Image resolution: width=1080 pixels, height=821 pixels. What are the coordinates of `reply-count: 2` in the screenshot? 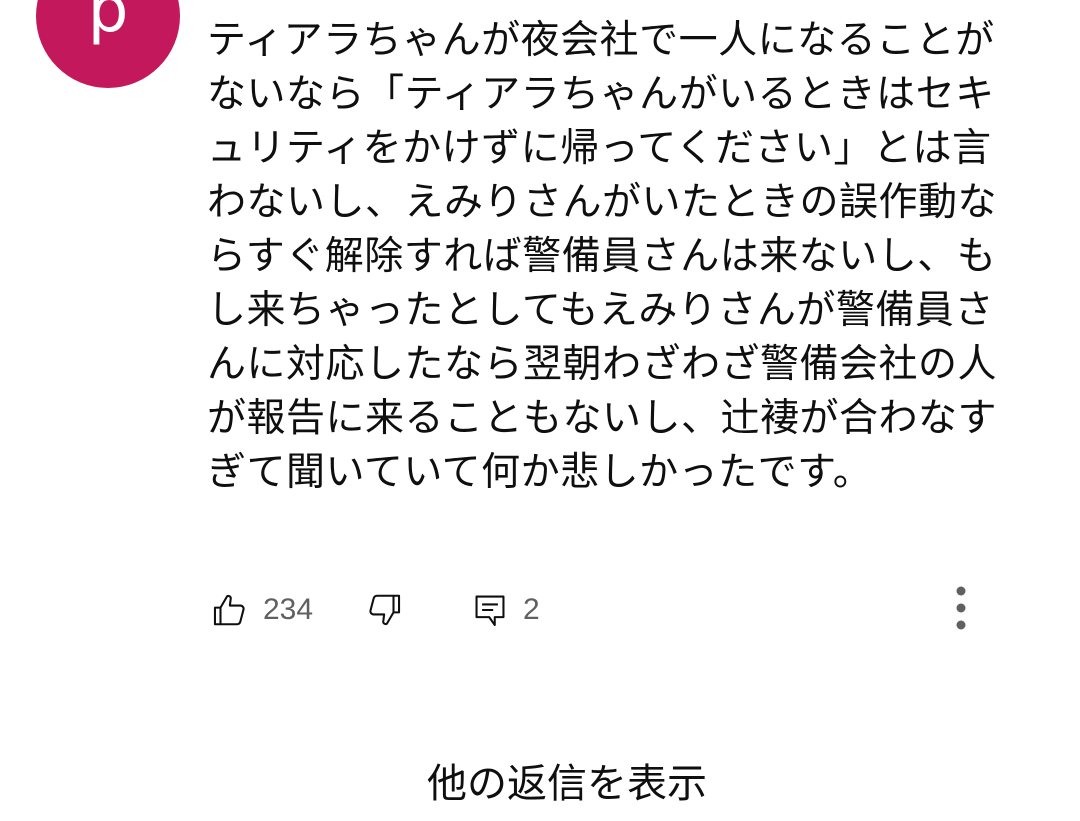 It's located at (531, 609).